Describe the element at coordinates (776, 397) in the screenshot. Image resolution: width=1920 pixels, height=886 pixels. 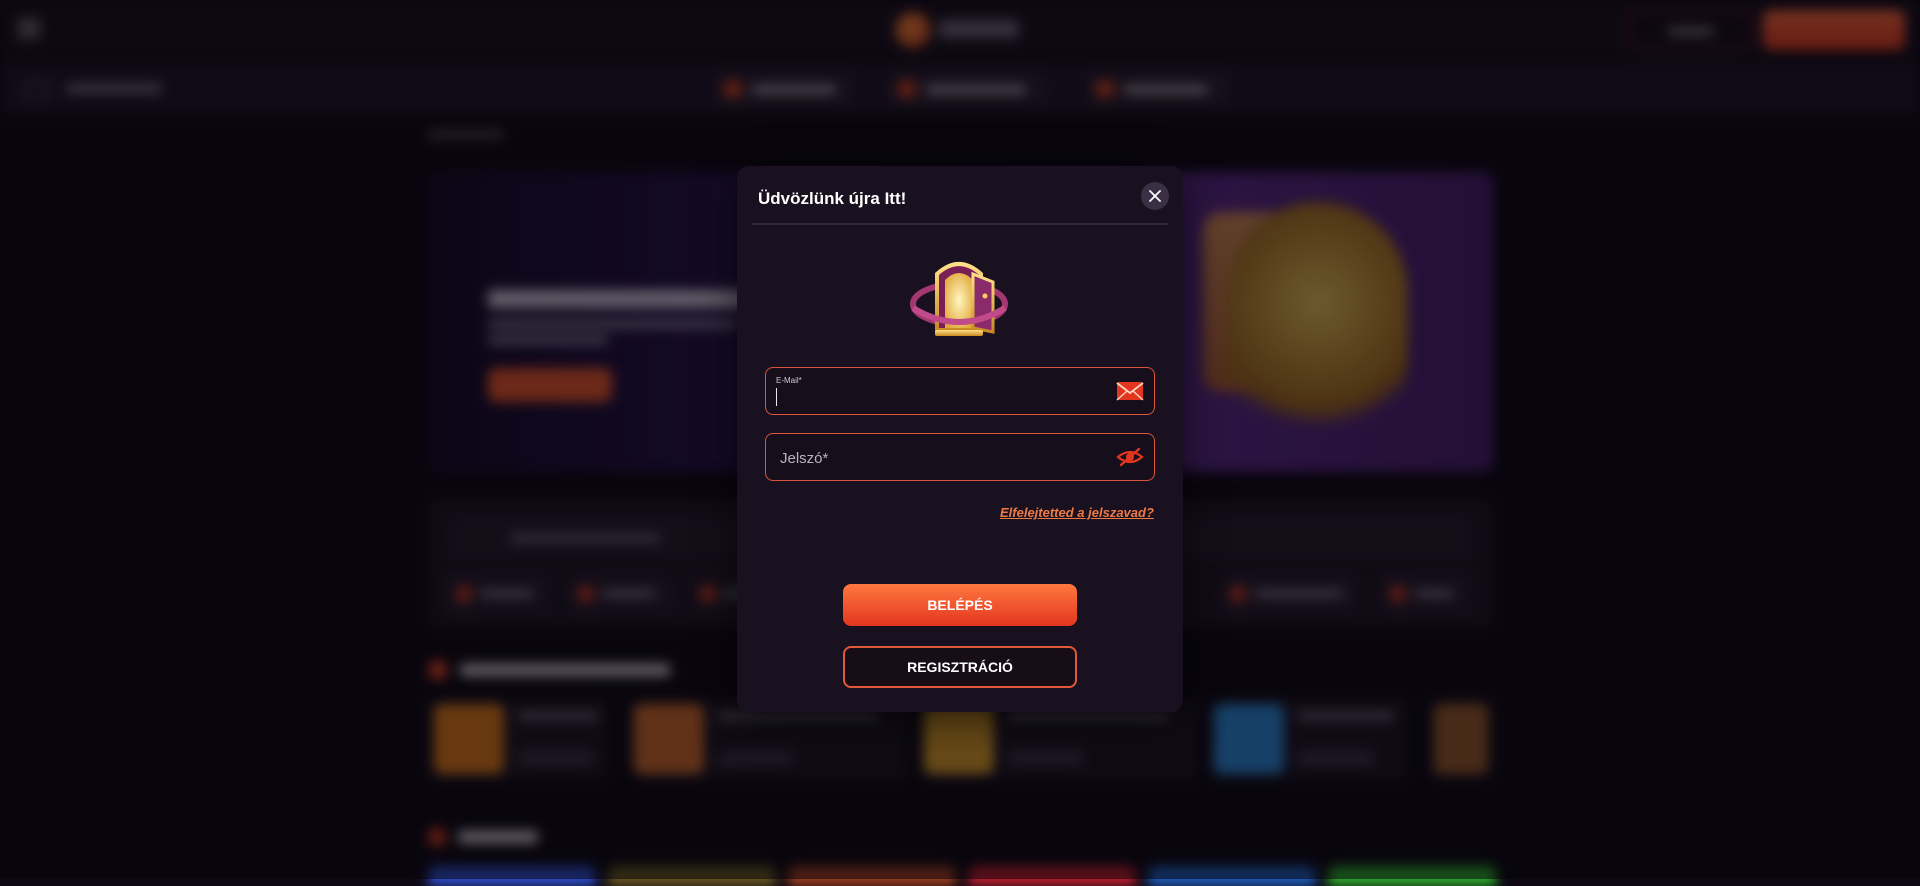
I see `text-caret` at that location.